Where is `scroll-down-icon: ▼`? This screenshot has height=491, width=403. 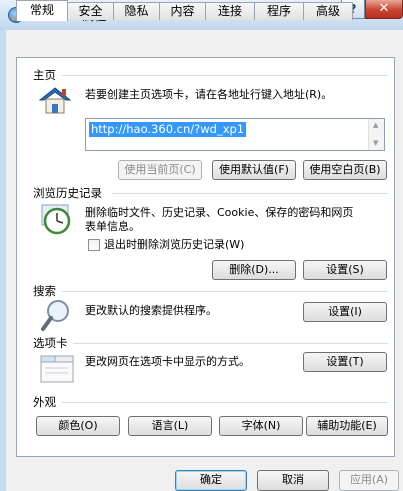 scroll-down-icon: ▼ is located at coordinates (375, 143).